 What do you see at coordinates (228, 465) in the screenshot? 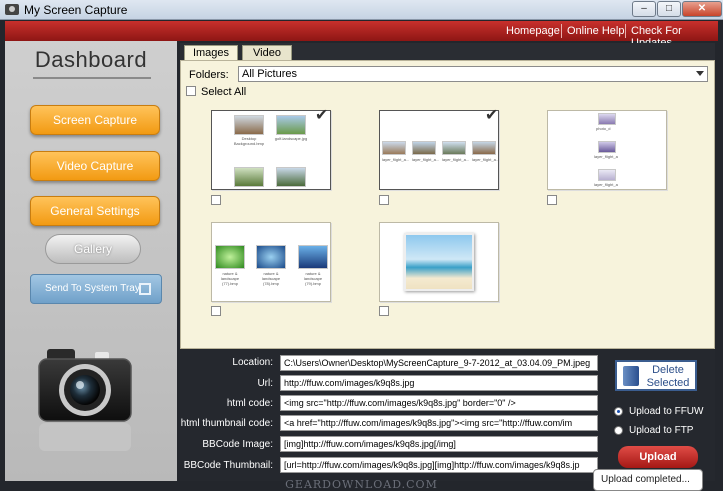
I see `bbcode-thumb-label: BBCode Thumbnail:` at bounding box center [228, 465].